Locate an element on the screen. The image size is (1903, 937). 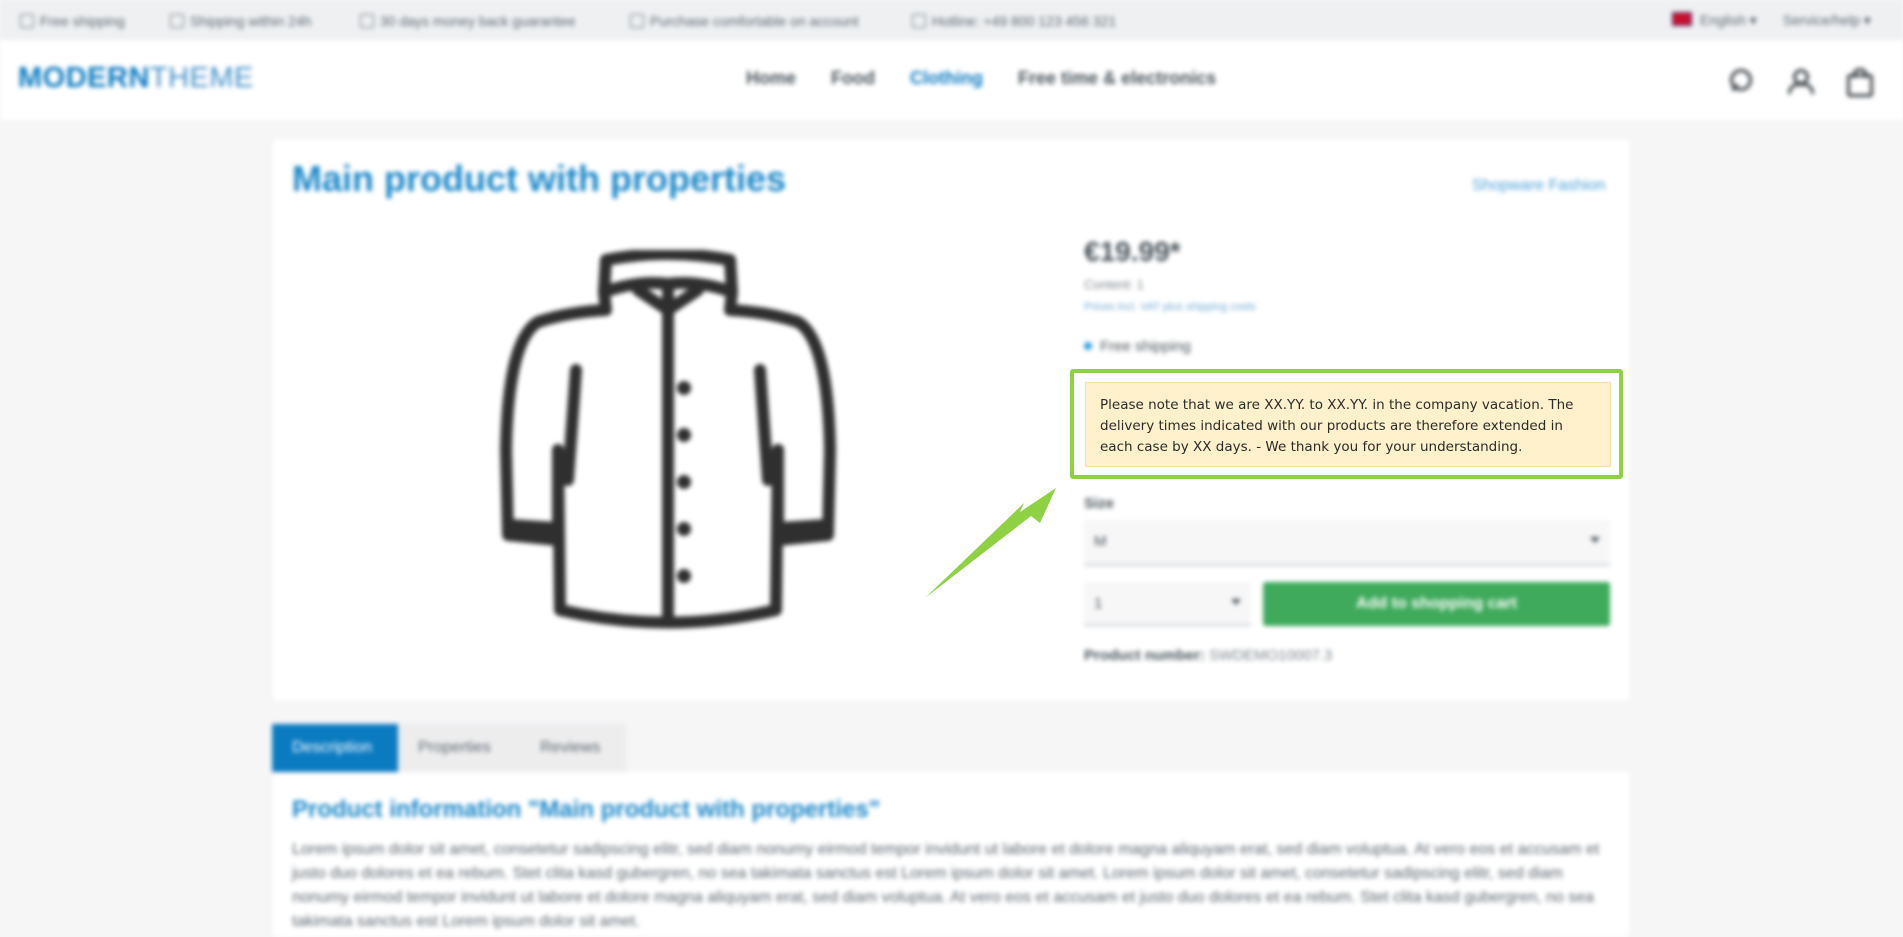
product-content: Content: 1 is located at coordinates (1114, 284).